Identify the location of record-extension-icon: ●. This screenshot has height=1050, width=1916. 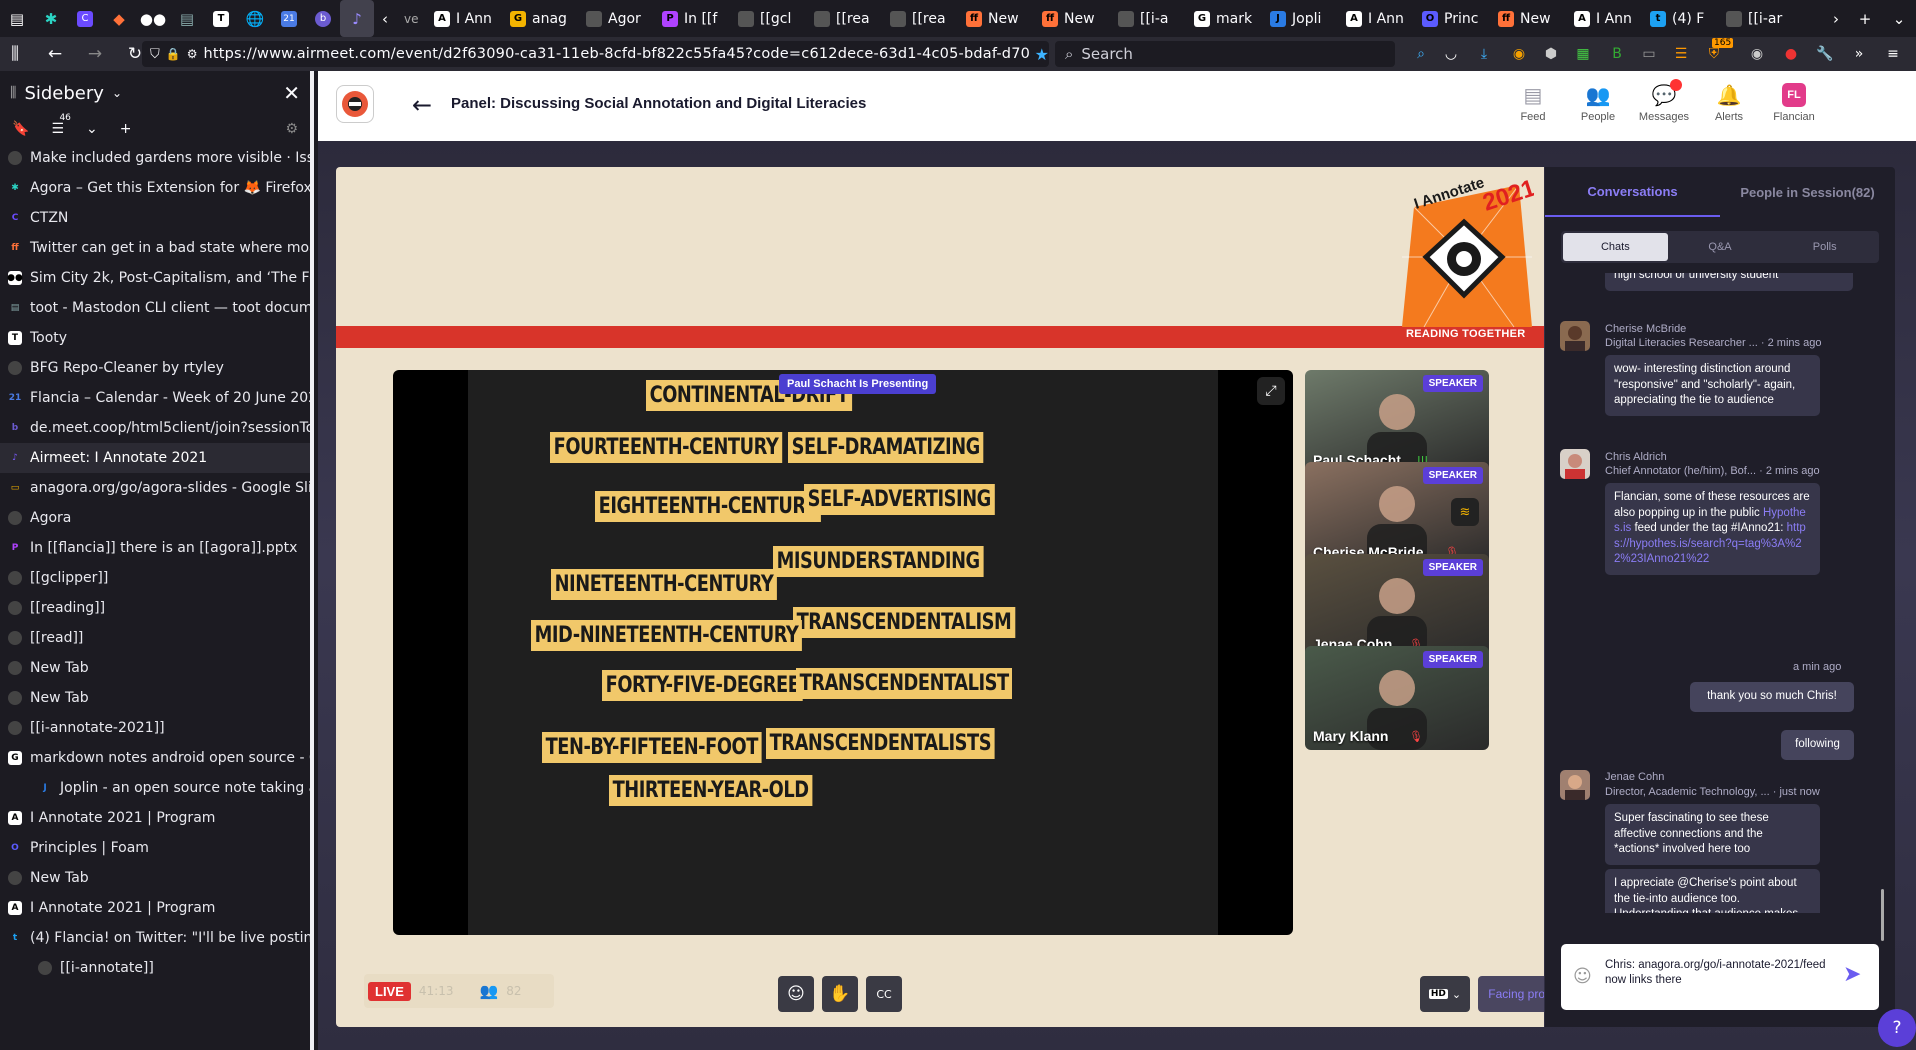
(1791, 54).